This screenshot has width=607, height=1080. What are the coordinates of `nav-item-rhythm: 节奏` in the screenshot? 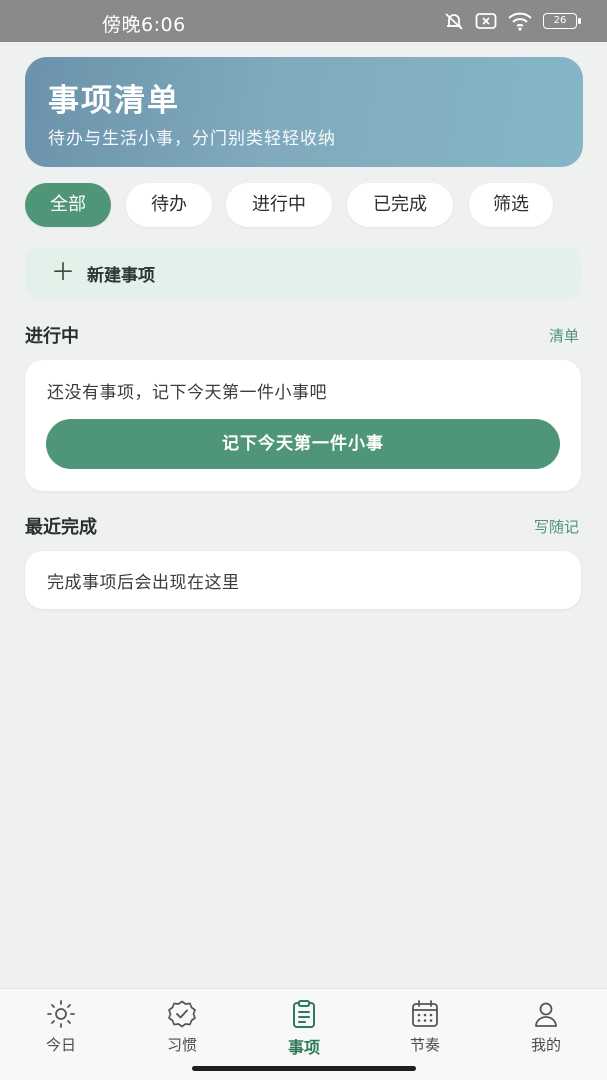 It's located at (425, 1027).